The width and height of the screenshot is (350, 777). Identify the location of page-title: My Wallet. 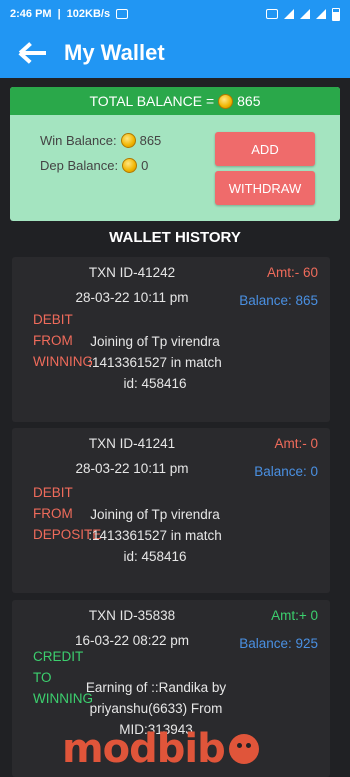
(114, 52).